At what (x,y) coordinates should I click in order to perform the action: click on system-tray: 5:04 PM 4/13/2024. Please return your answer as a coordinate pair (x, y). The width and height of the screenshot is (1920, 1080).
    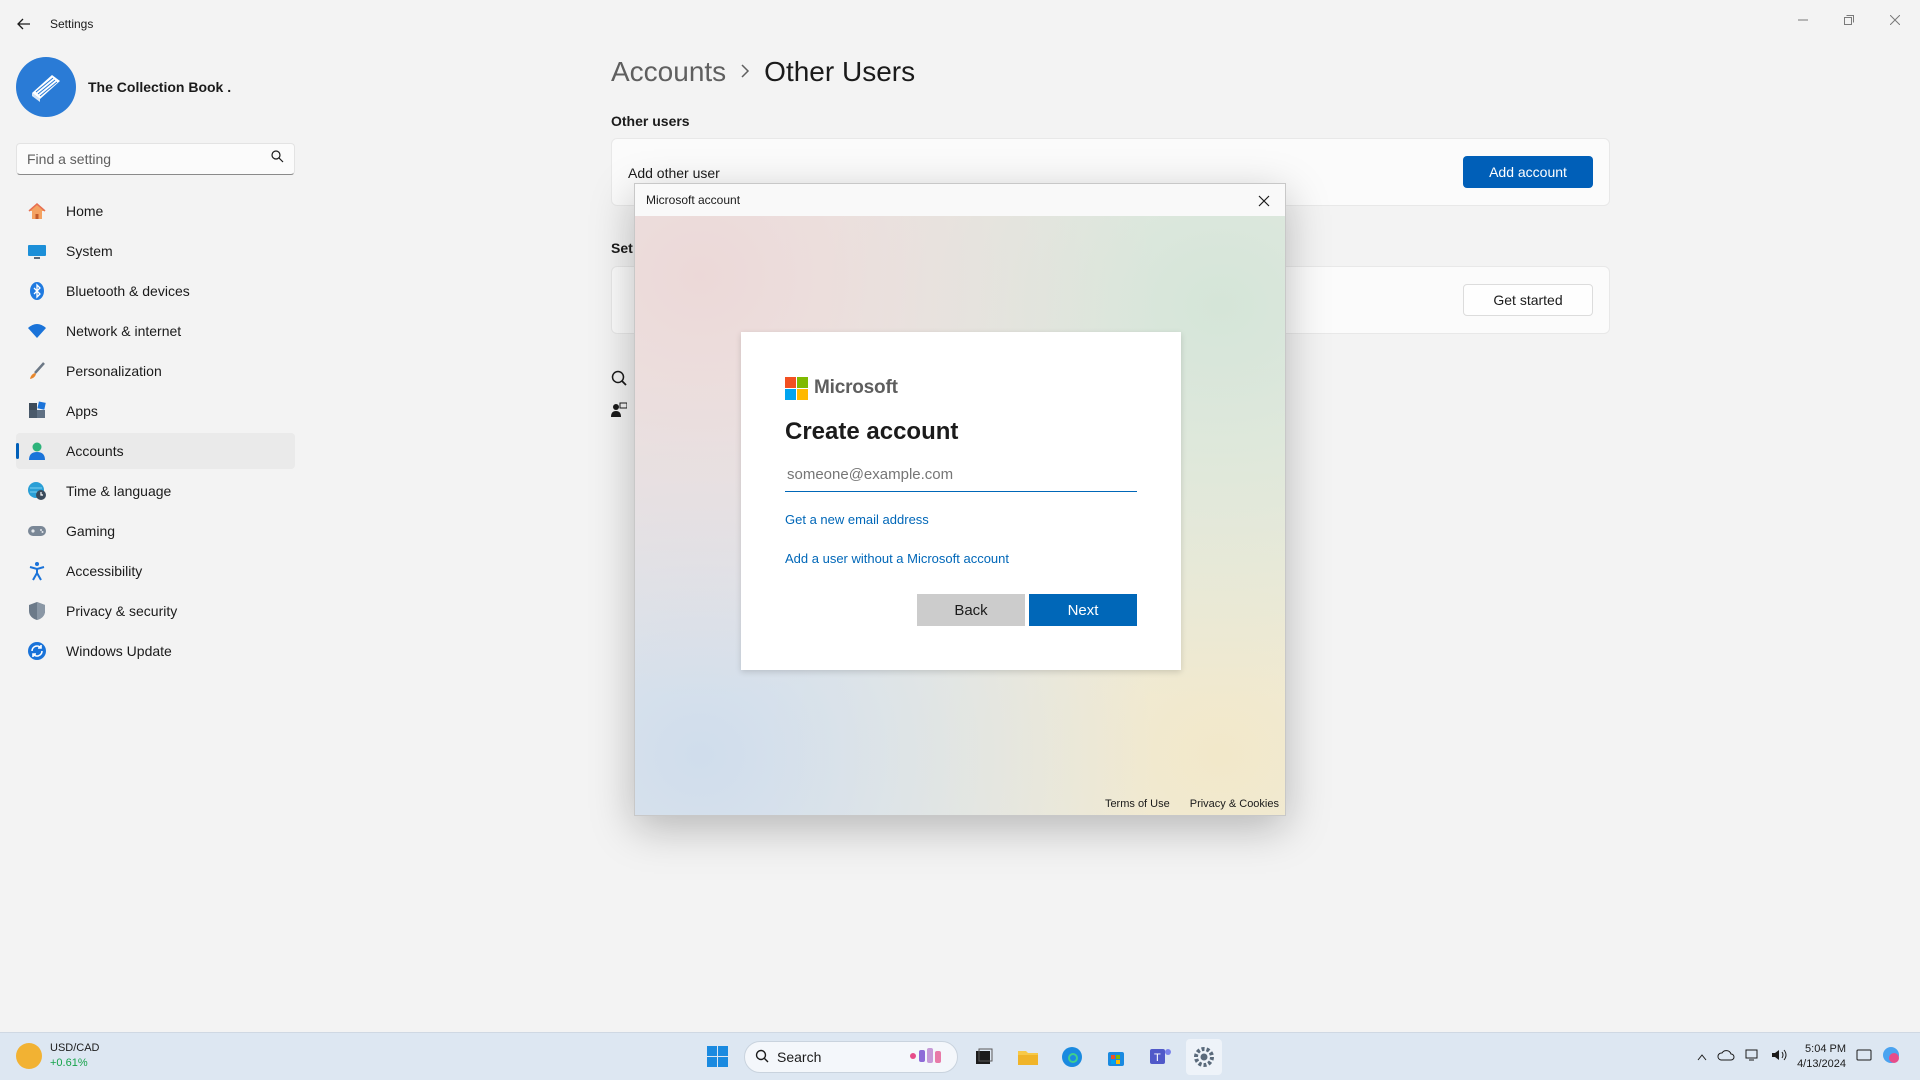
    Looking at the image, I should click on (1798, 1057).